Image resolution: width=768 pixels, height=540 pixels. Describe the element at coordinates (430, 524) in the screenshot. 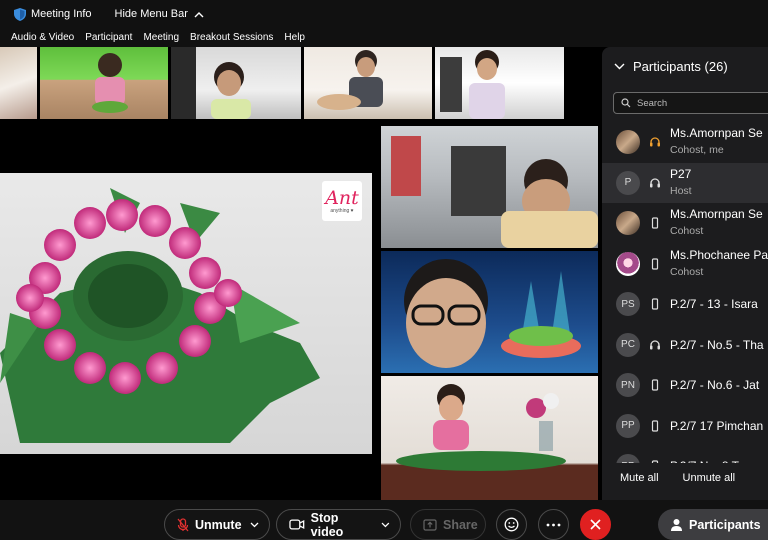

I see `share-screen-icon` at that location.